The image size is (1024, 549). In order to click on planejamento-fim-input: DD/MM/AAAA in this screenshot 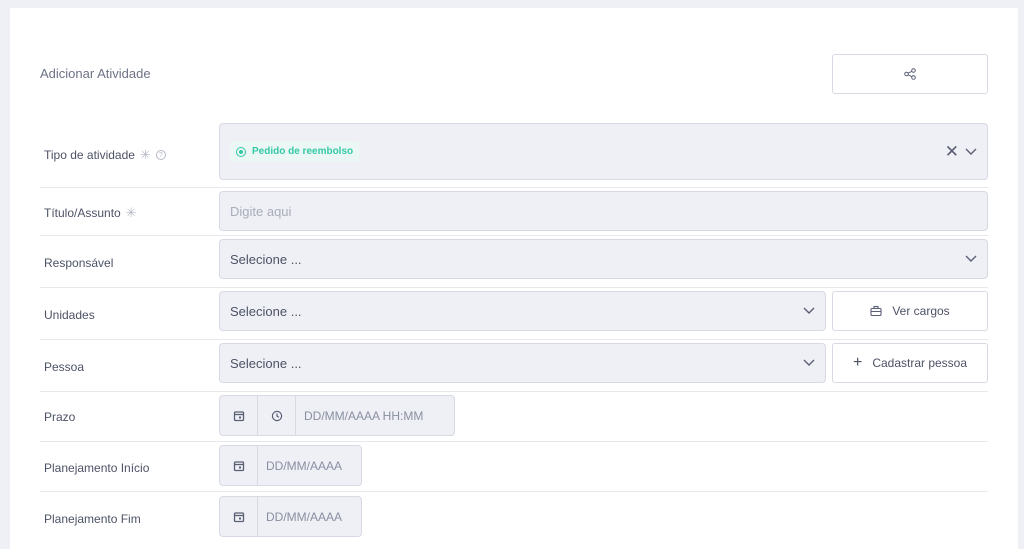, I will do `click(290, 516)`.